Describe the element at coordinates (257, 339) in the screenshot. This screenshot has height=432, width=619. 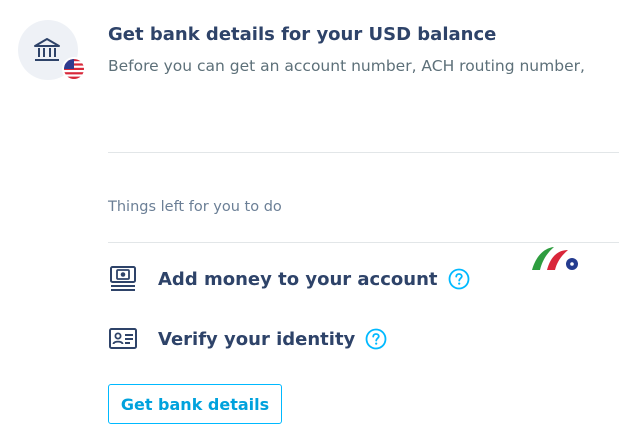
I see `todo-label-verify-identity: Verify your identity` at that location.